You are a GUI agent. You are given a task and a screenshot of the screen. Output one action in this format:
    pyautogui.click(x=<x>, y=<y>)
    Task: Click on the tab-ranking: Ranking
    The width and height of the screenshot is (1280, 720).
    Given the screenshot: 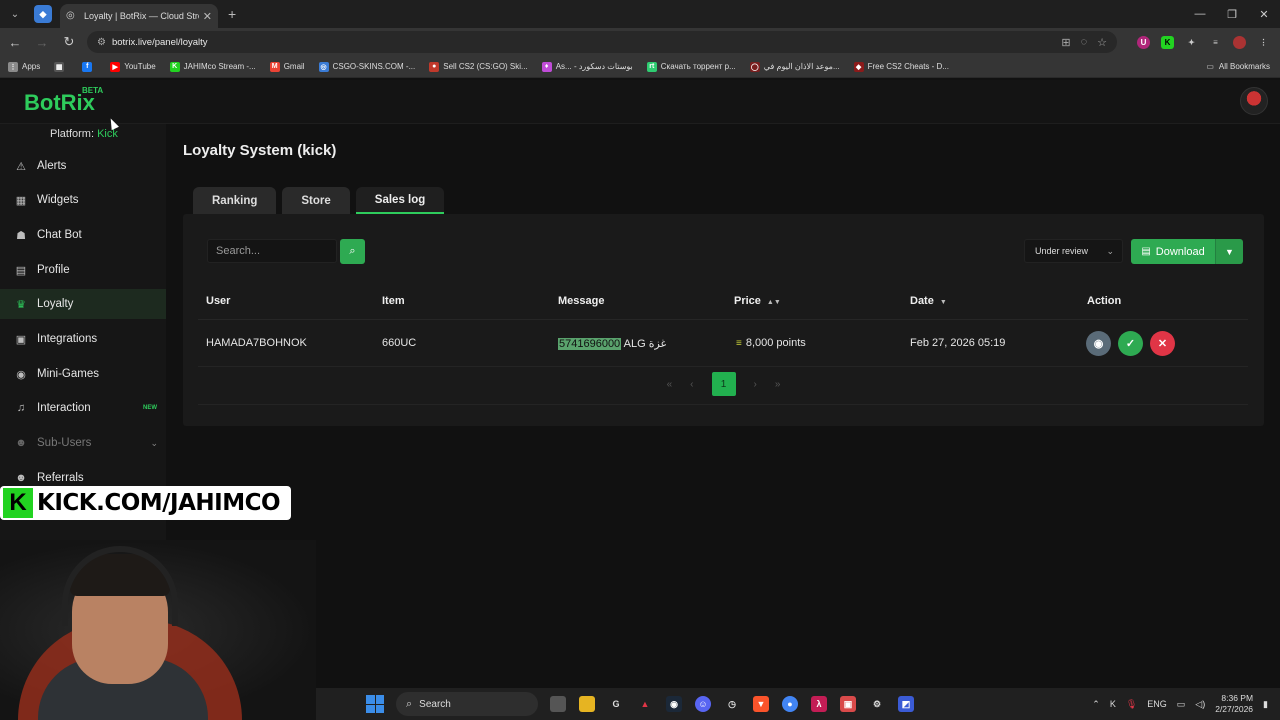 What is the action you would take?
    pyautogui.click(x=235, y=200)
    